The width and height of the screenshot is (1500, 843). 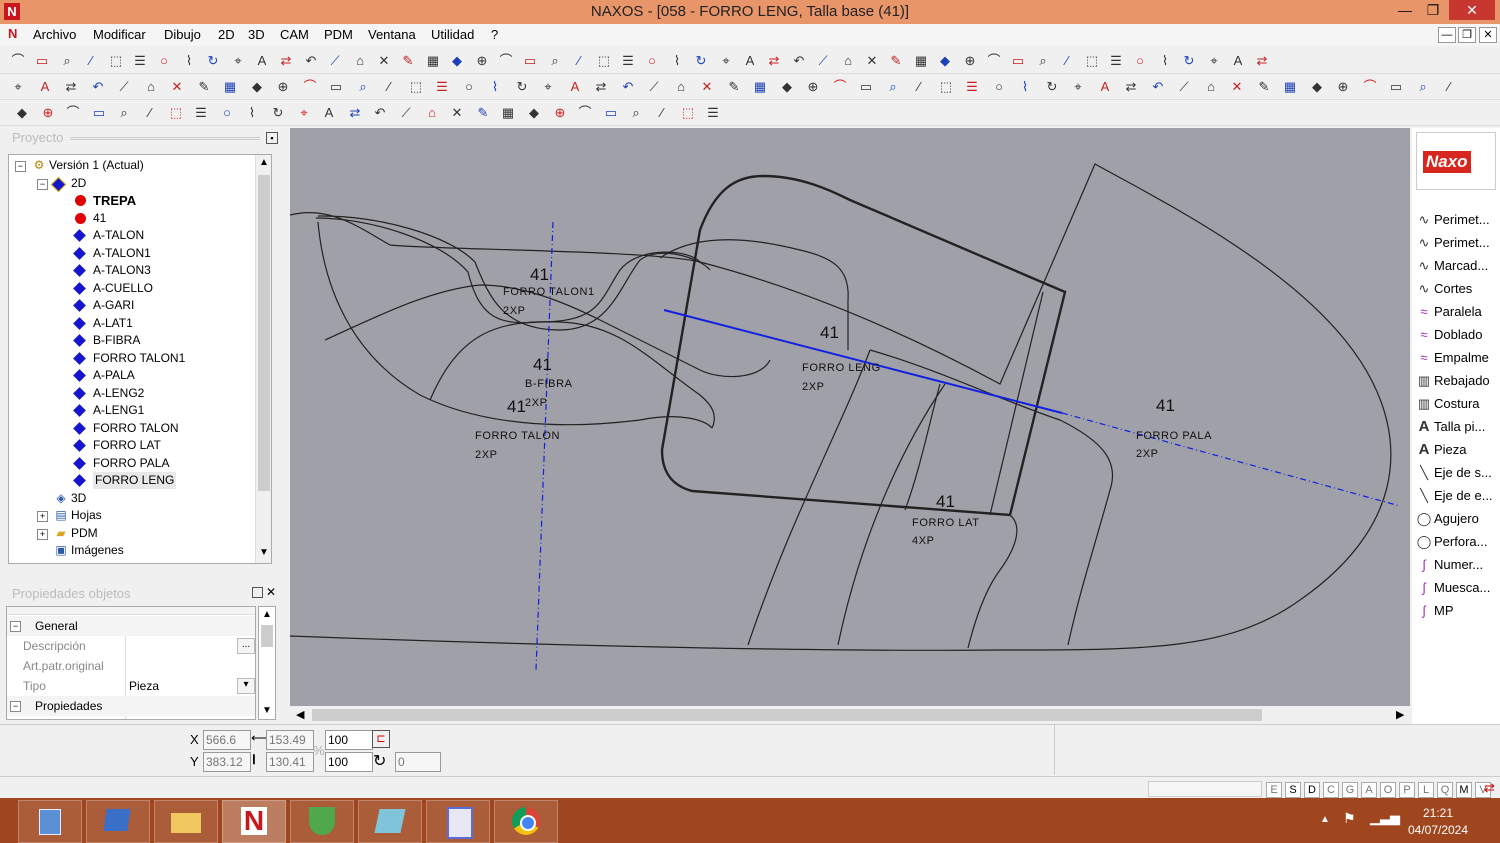 I want to click on dropdown-arrow-icon: ▾, so click(x=246, y=686).